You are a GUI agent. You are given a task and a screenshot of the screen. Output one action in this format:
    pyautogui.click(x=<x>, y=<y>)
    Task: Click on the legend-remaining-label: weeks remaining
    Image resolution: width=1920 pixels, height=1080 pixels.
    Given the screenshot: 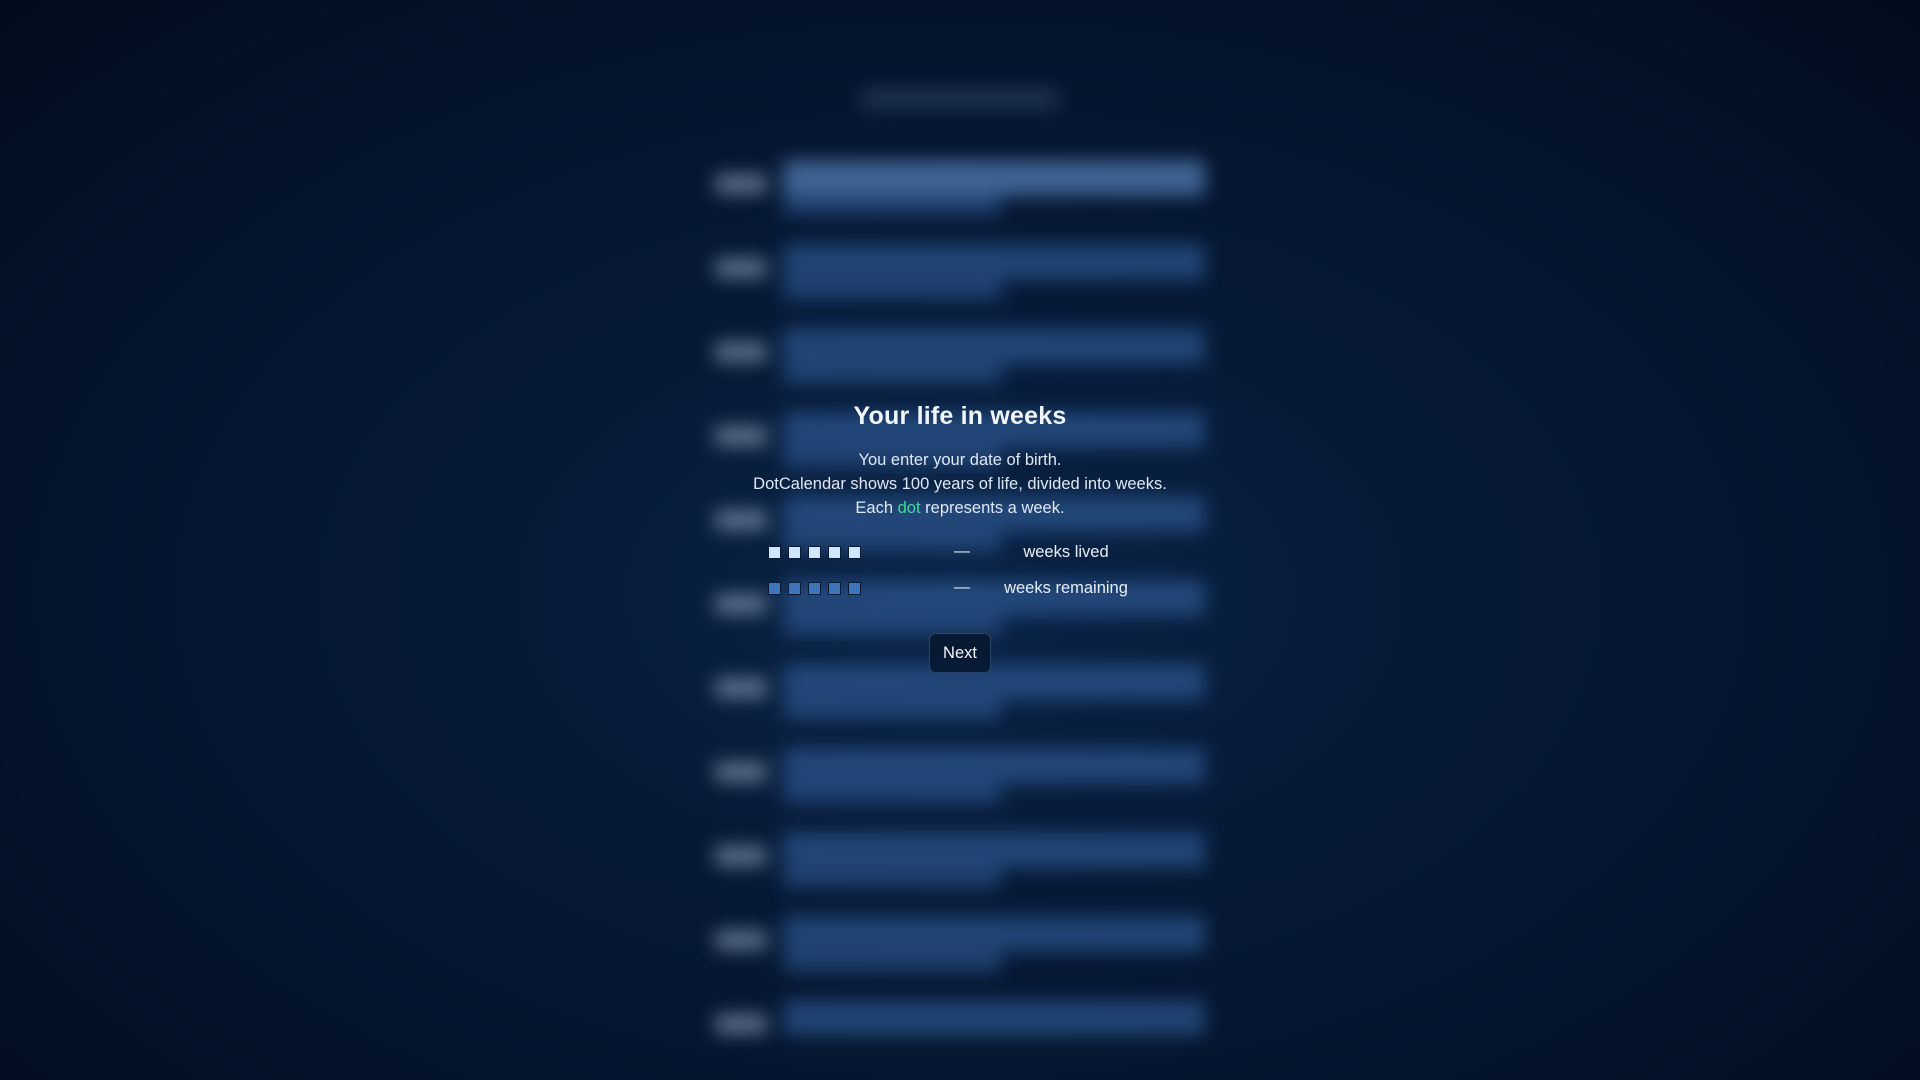 What is the action you would take?
    pyautogui.click(x=1066, y=588)
    